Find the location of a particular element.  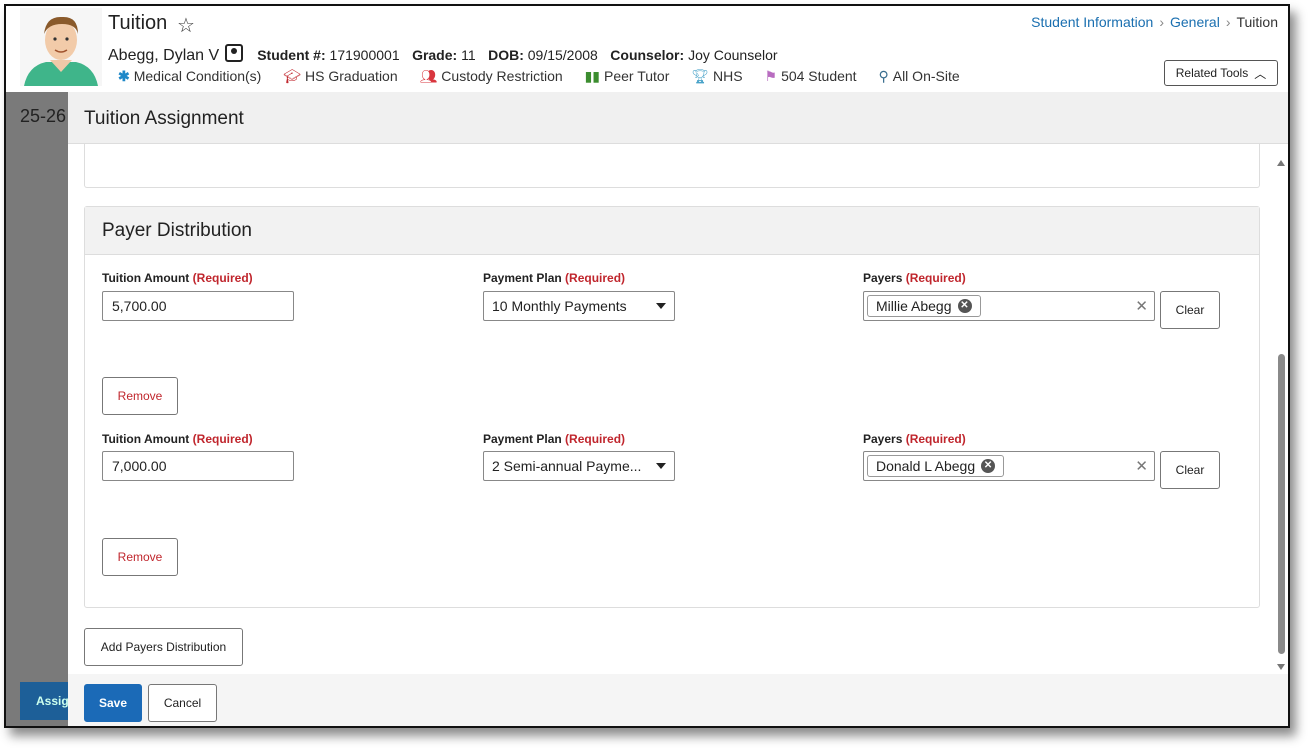

modal-footer: Save Cancel is located at coordinates (678, 700).